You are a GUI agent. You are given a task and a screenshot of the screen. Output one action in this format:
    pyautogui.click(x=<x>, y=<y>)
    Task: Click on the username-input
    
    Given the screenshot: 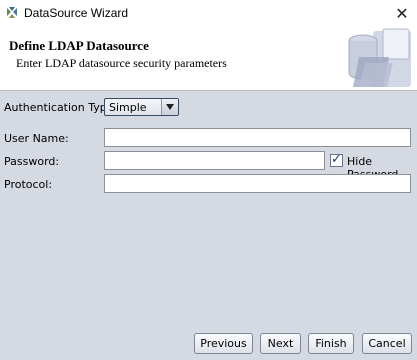 What is the action you would take?
    pyautogui.click(x=257, y=137)
    